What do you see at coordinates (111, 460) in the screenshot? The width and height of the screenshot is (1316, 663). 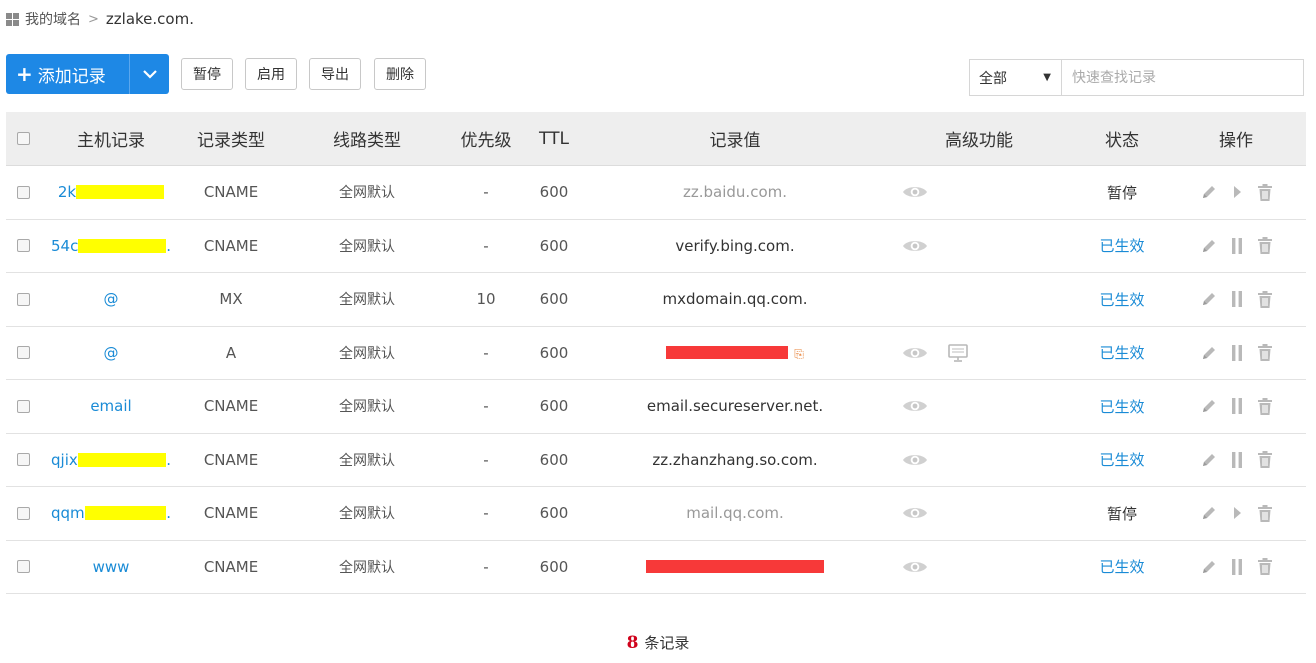 I see `host-cell: qjix.` at bounding box center [111, 460].